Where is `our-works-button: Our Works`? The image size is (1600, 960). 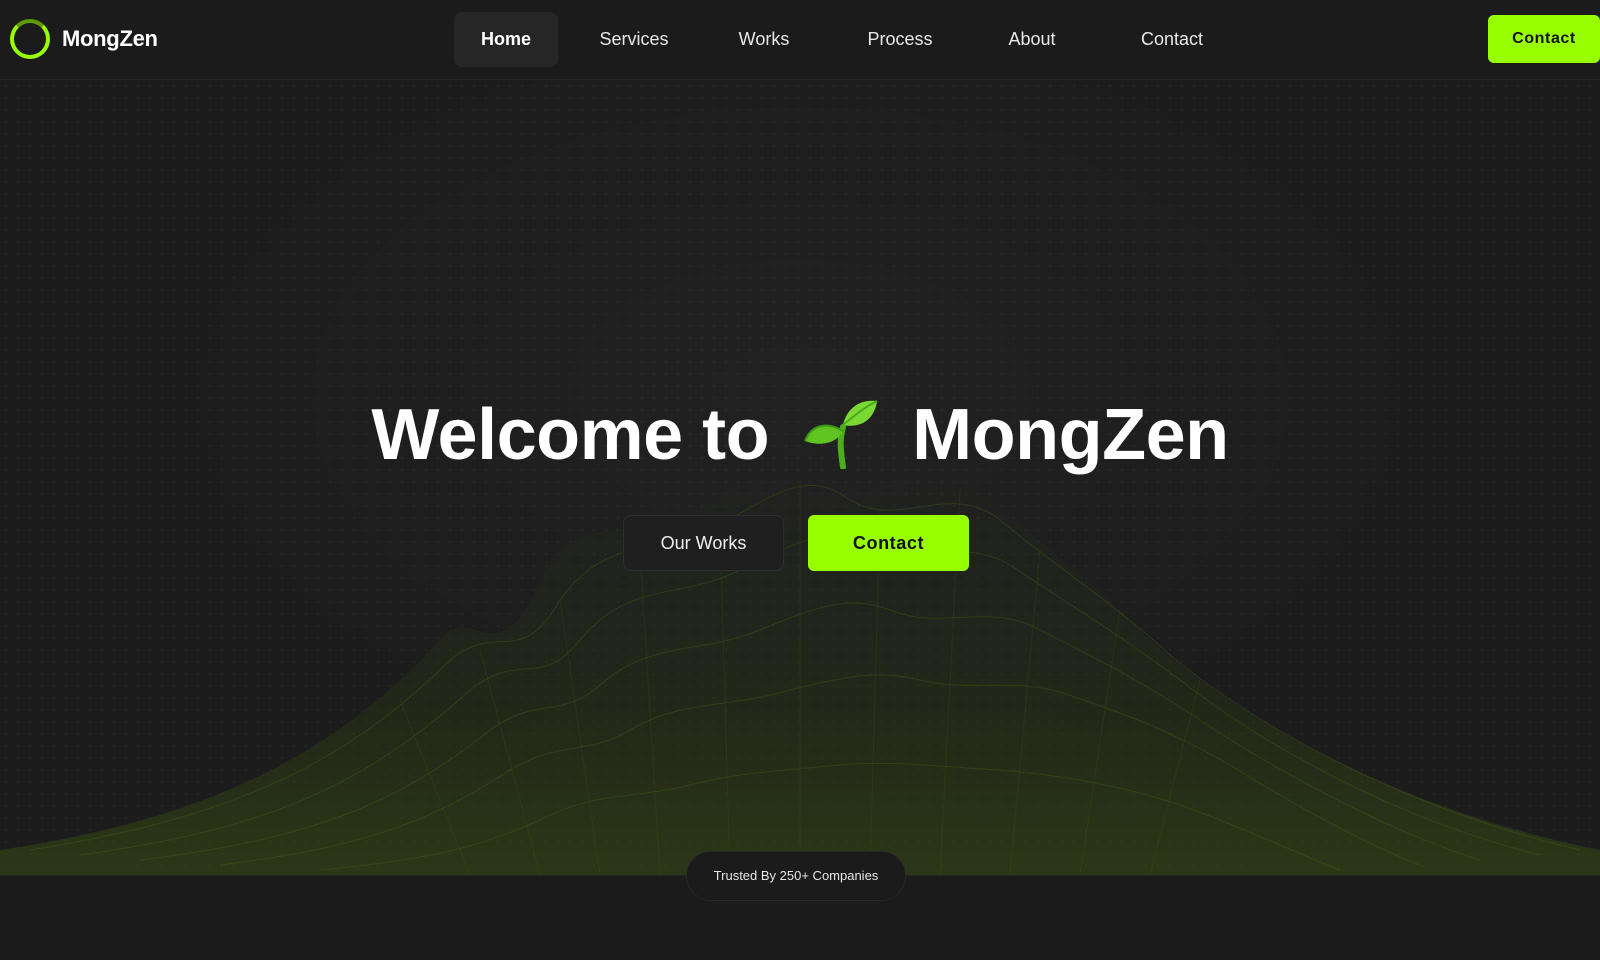
our-works-button: Our Works is located at coordinates (703, 543).